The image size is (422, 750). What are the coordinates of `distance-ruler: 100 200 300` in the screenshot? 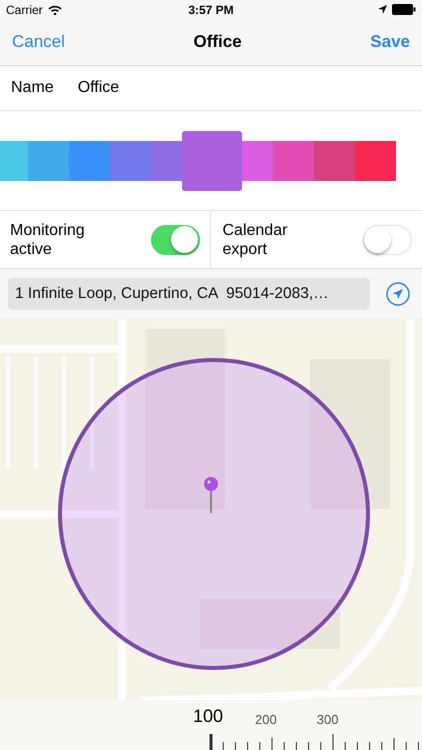 It's located at (211, 725).